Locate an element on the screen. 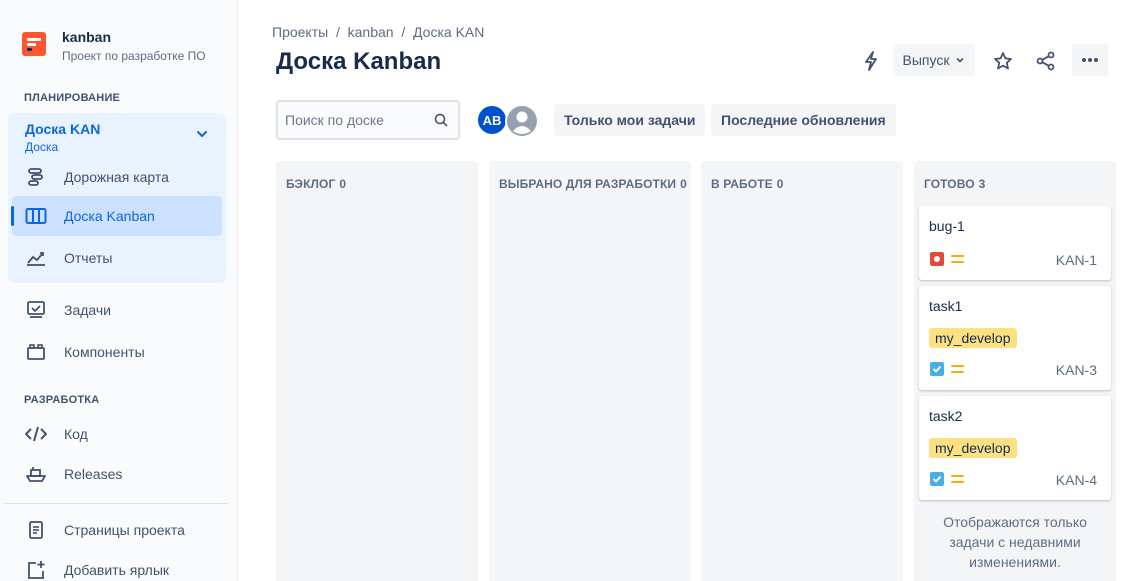 The width and height of the screenshot is (1136, 581). project-name: kanban is located at coordinates (87, 37).